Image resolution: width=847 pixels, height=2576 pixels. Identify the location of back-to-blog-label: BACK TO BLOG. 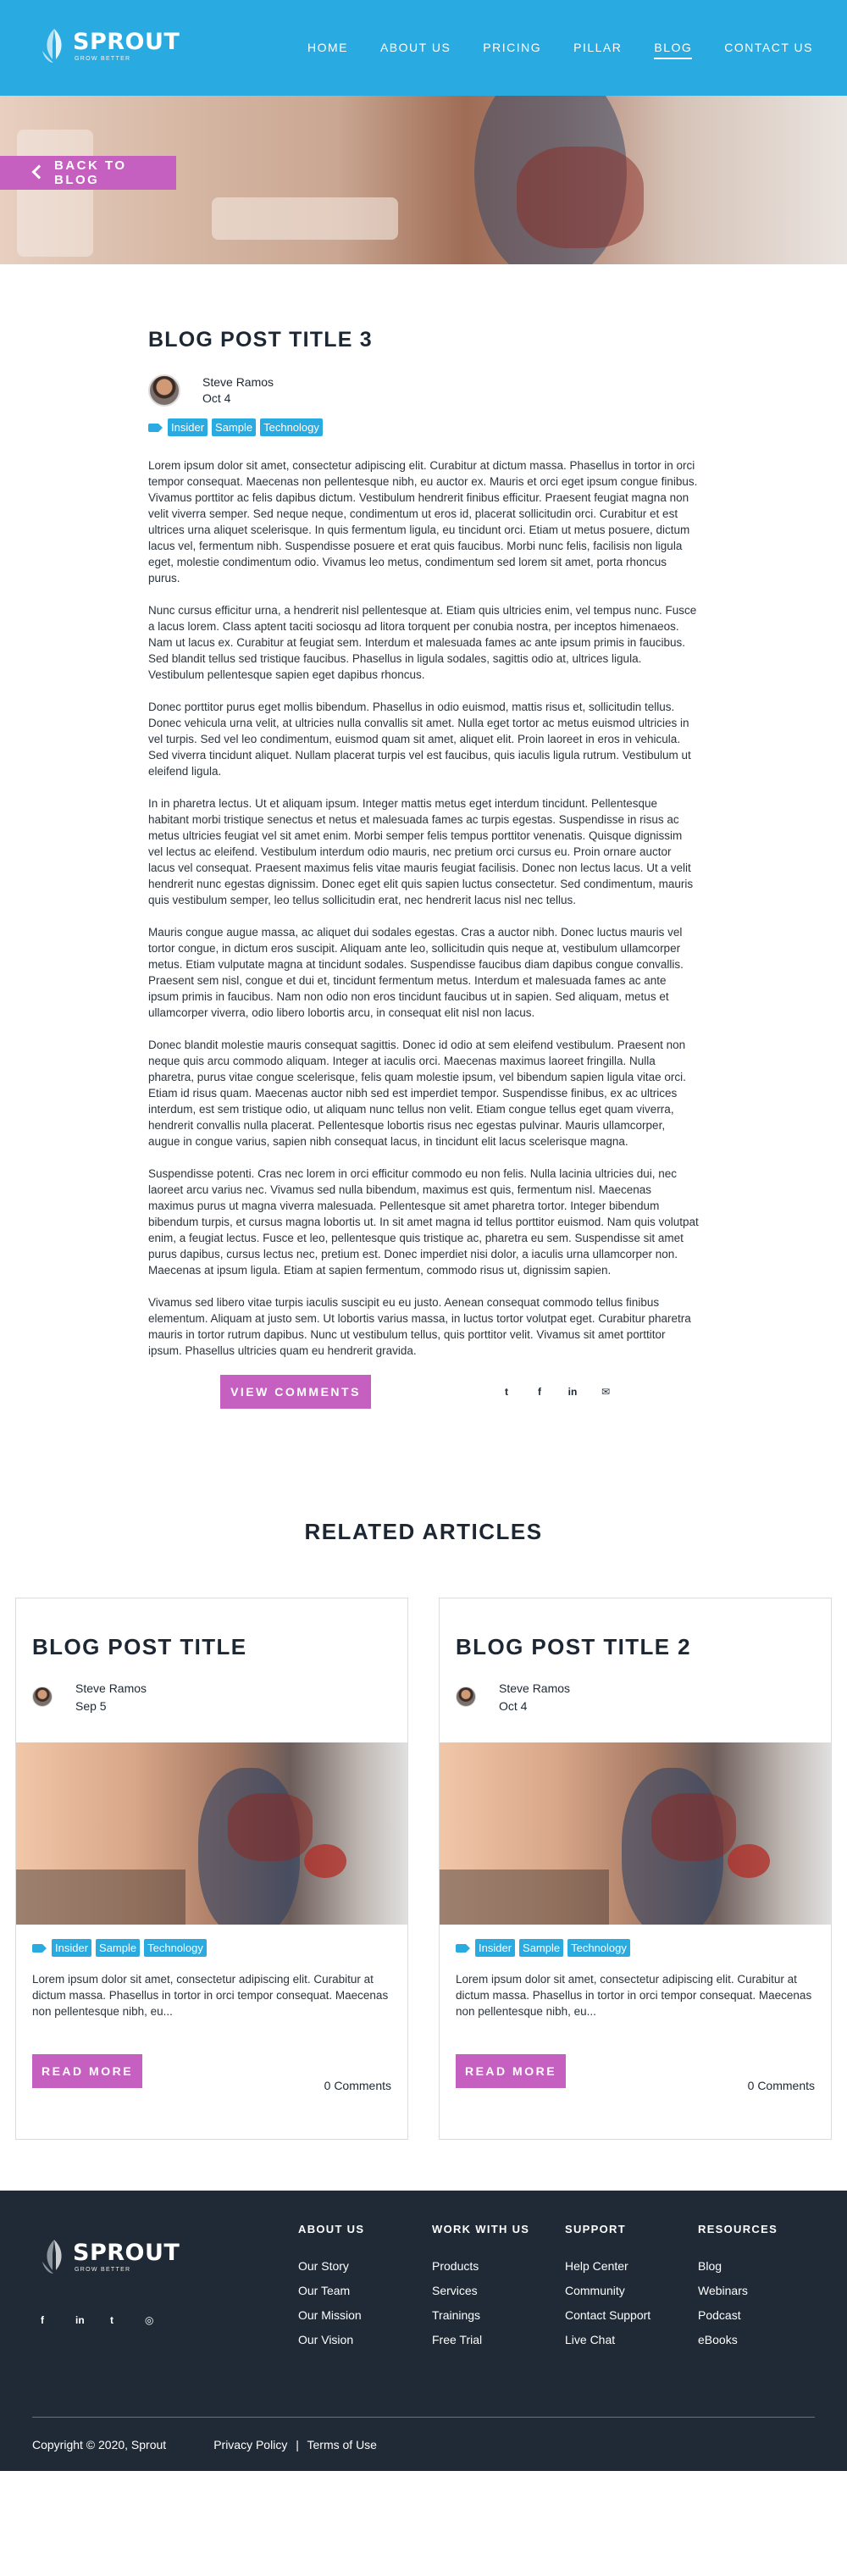
(90, 172).